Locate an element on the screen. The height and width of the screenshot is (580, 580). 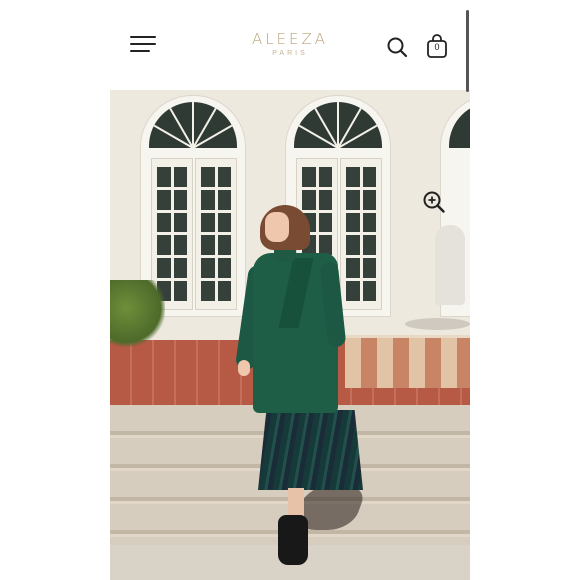
zoom-in-icon is located at coordinates (434, 202).